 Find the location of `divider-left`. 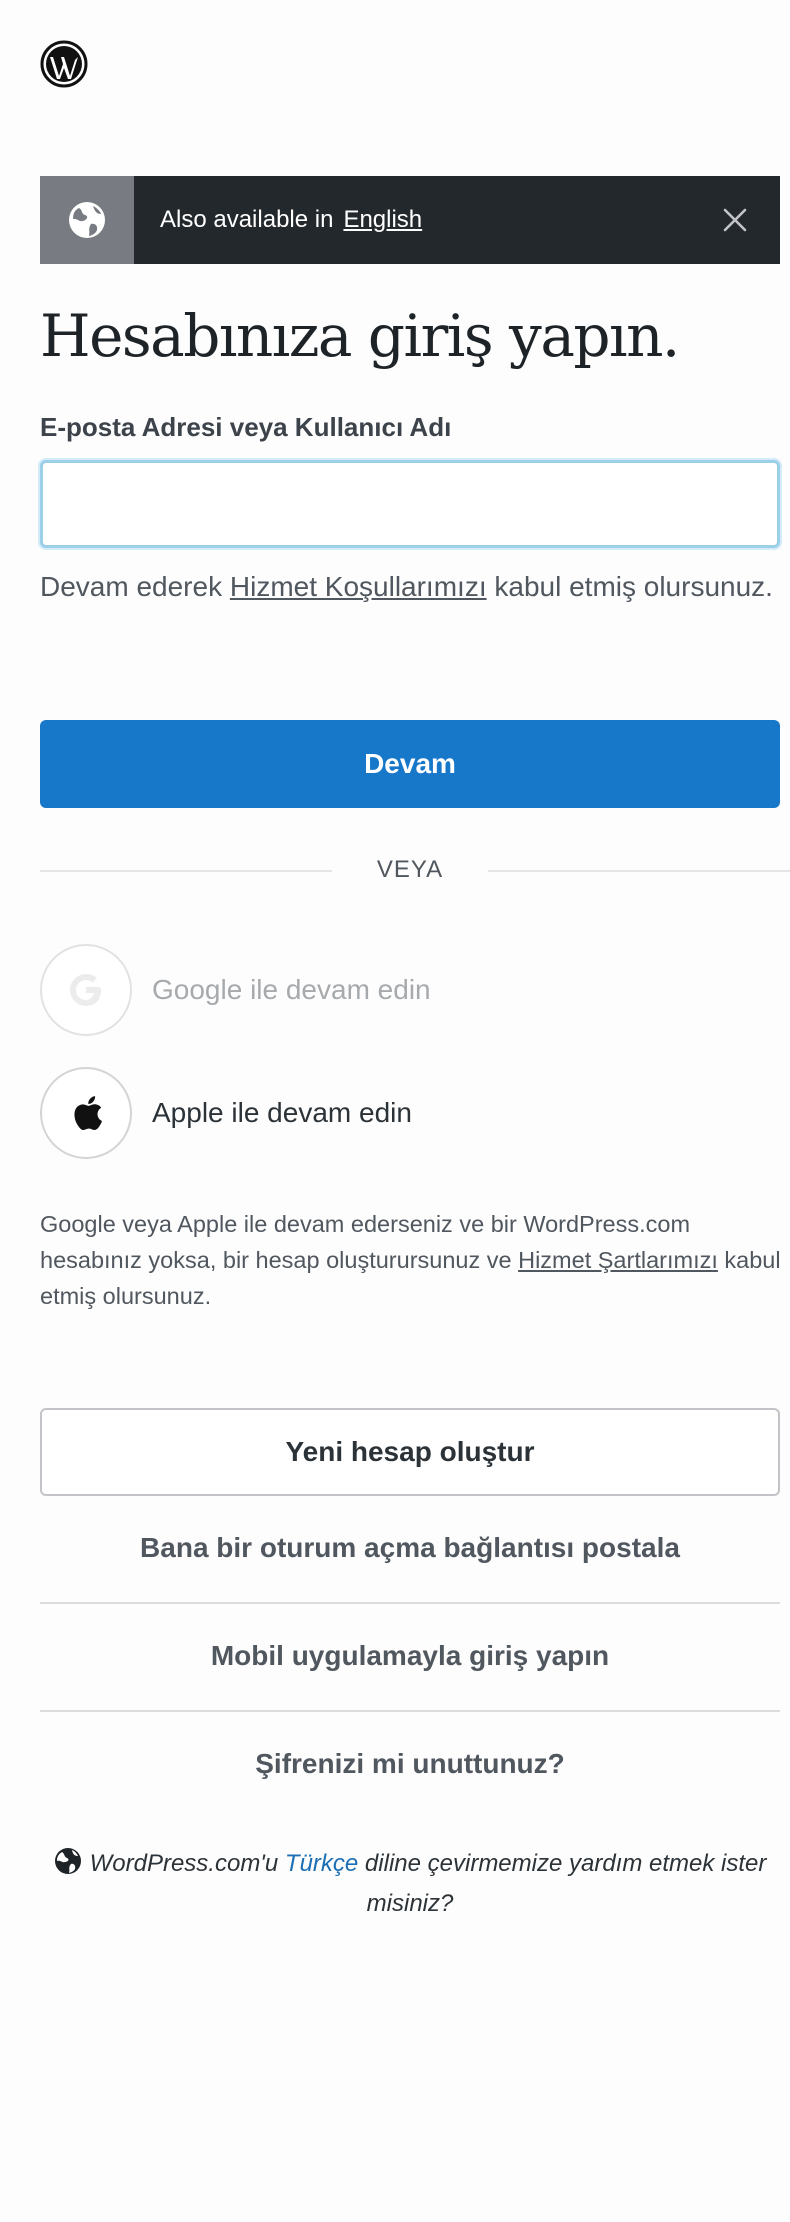

divider-left is located at coordinates (186, 871).